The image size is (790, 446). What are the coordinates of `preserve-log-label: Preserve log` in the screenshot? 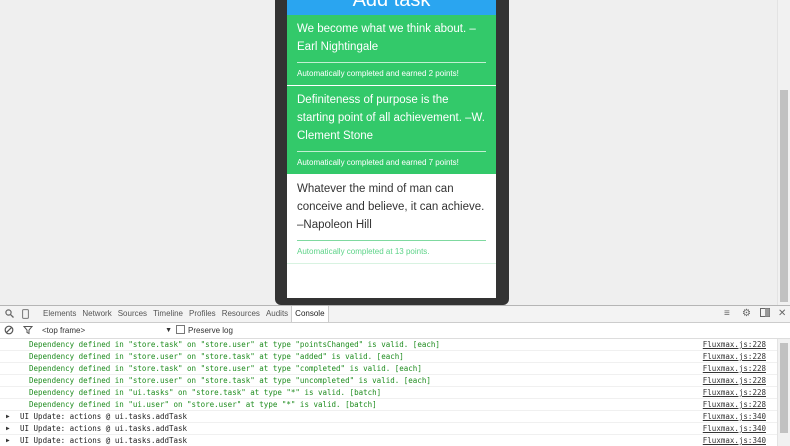 It's located at (210, 330).